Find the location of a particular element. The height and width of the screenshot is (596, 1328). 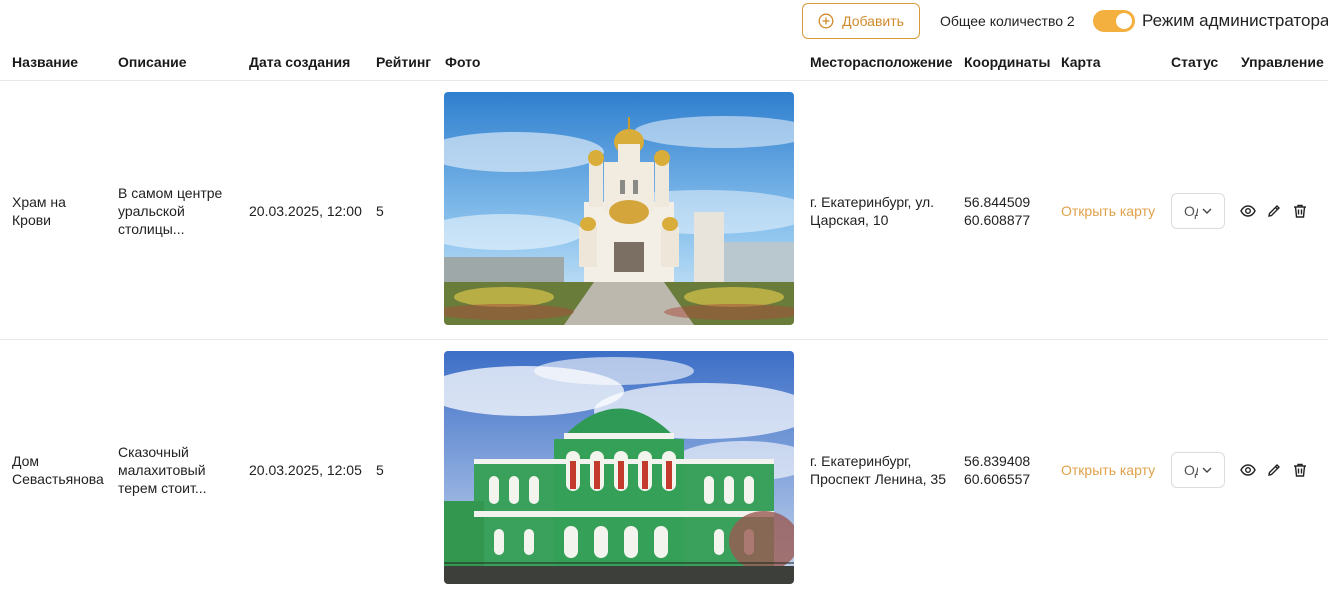

row-name: Храм на Крови is located at coordinates (39, 211).